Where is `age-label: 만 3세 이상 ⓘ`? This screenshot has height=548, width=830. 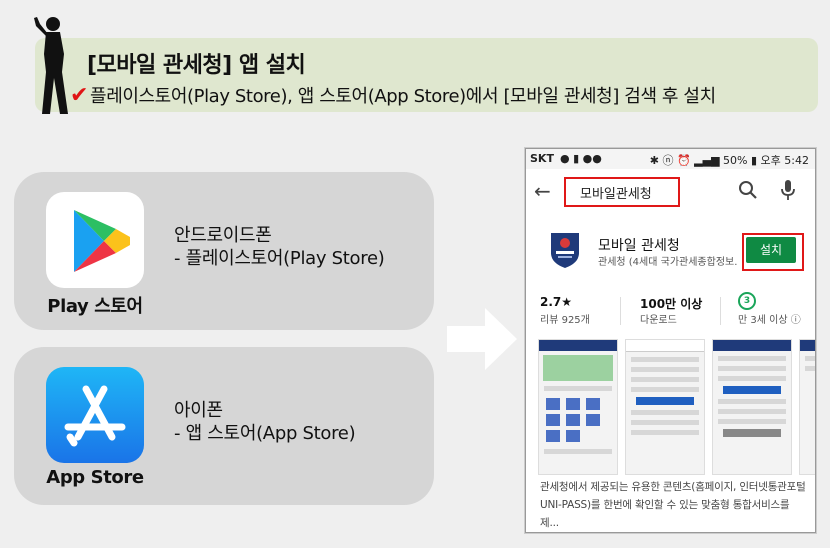
age-label: 만 3세 이상 ⓘ is located at coordinates (769, 320).